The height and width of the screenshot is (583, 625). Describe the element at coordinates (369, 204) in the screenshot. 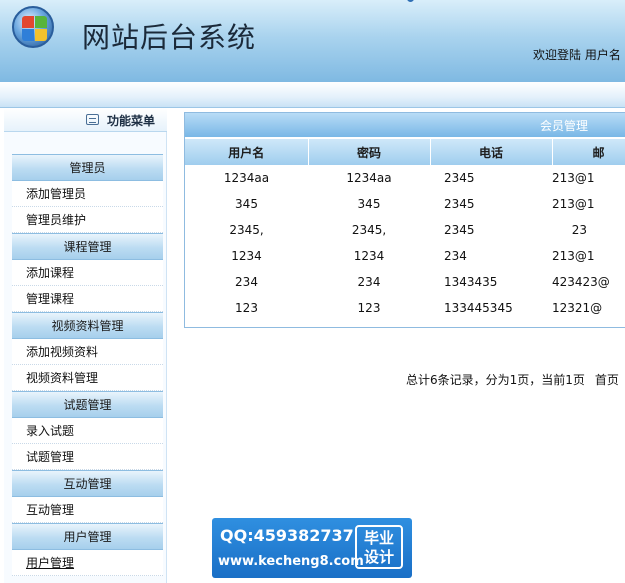

I see `cell-password: 345` at that location.